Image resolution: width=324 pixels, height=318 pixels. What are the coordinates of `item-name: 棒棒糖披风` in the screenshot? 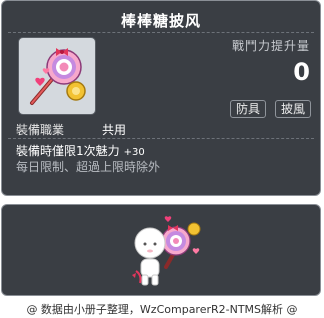 It's located at (160, 21).